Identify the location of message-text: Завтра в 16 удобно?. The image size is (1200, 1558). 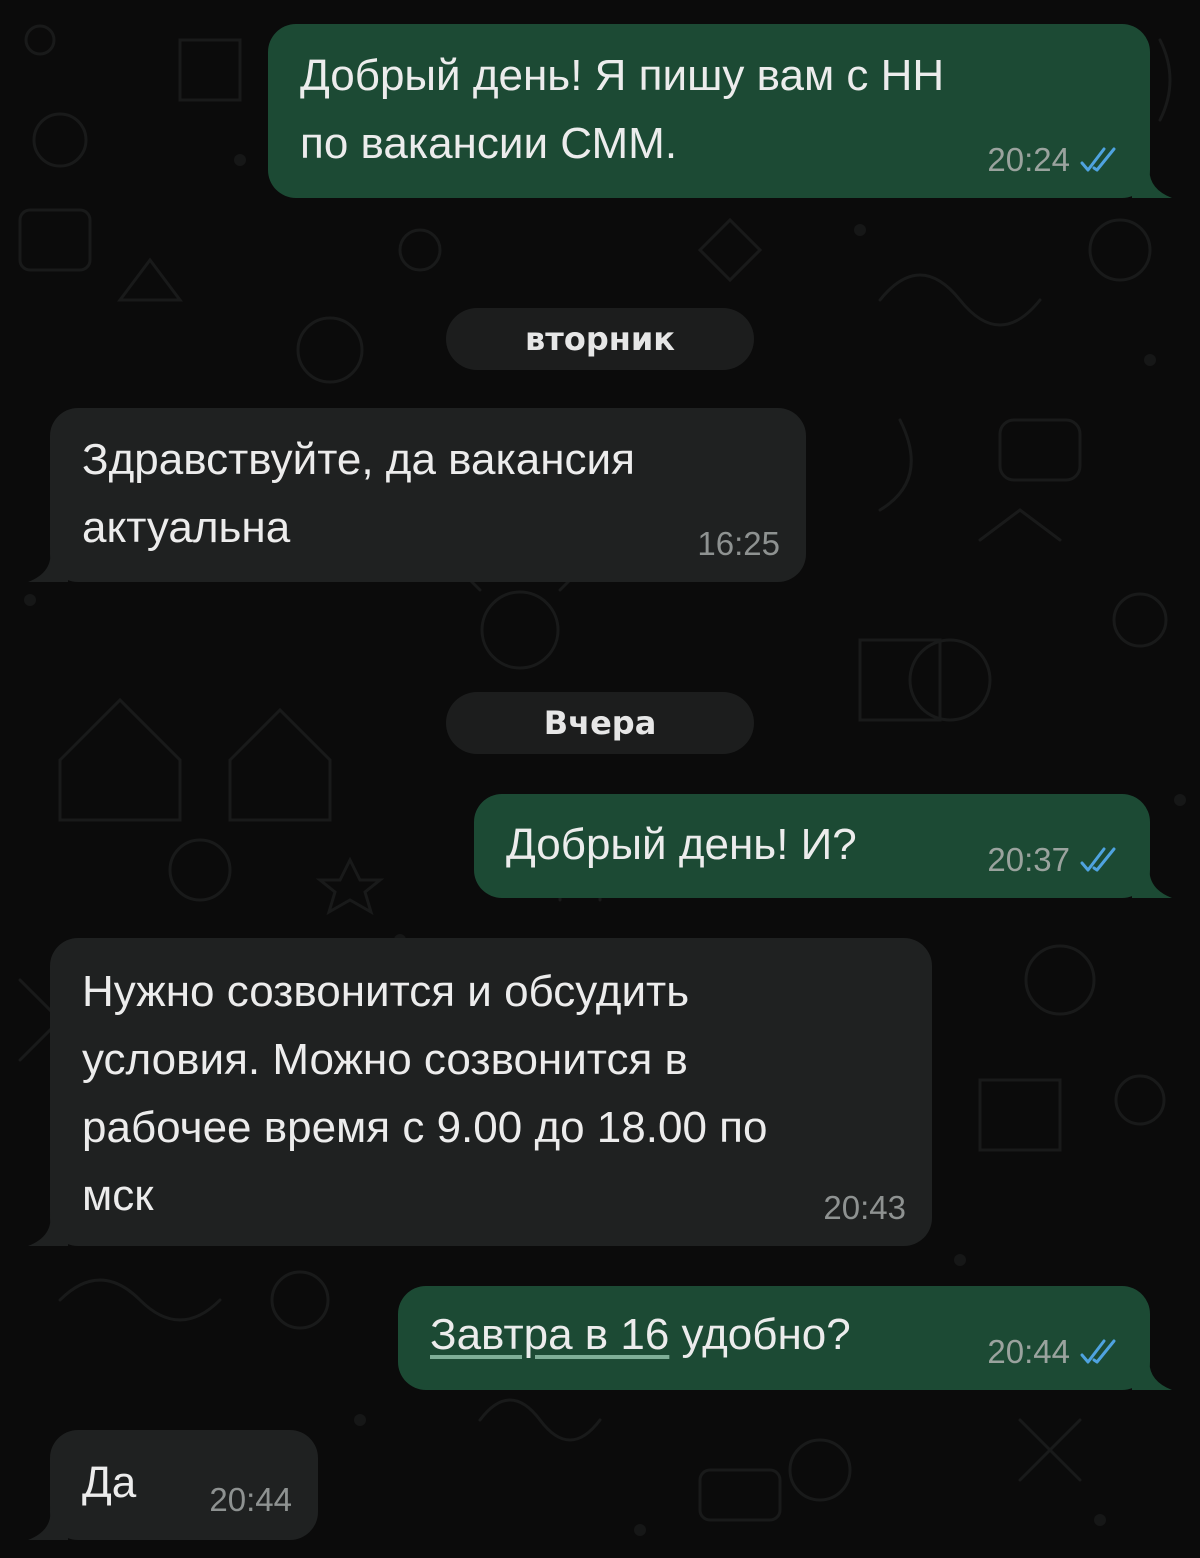
(640, 1335).